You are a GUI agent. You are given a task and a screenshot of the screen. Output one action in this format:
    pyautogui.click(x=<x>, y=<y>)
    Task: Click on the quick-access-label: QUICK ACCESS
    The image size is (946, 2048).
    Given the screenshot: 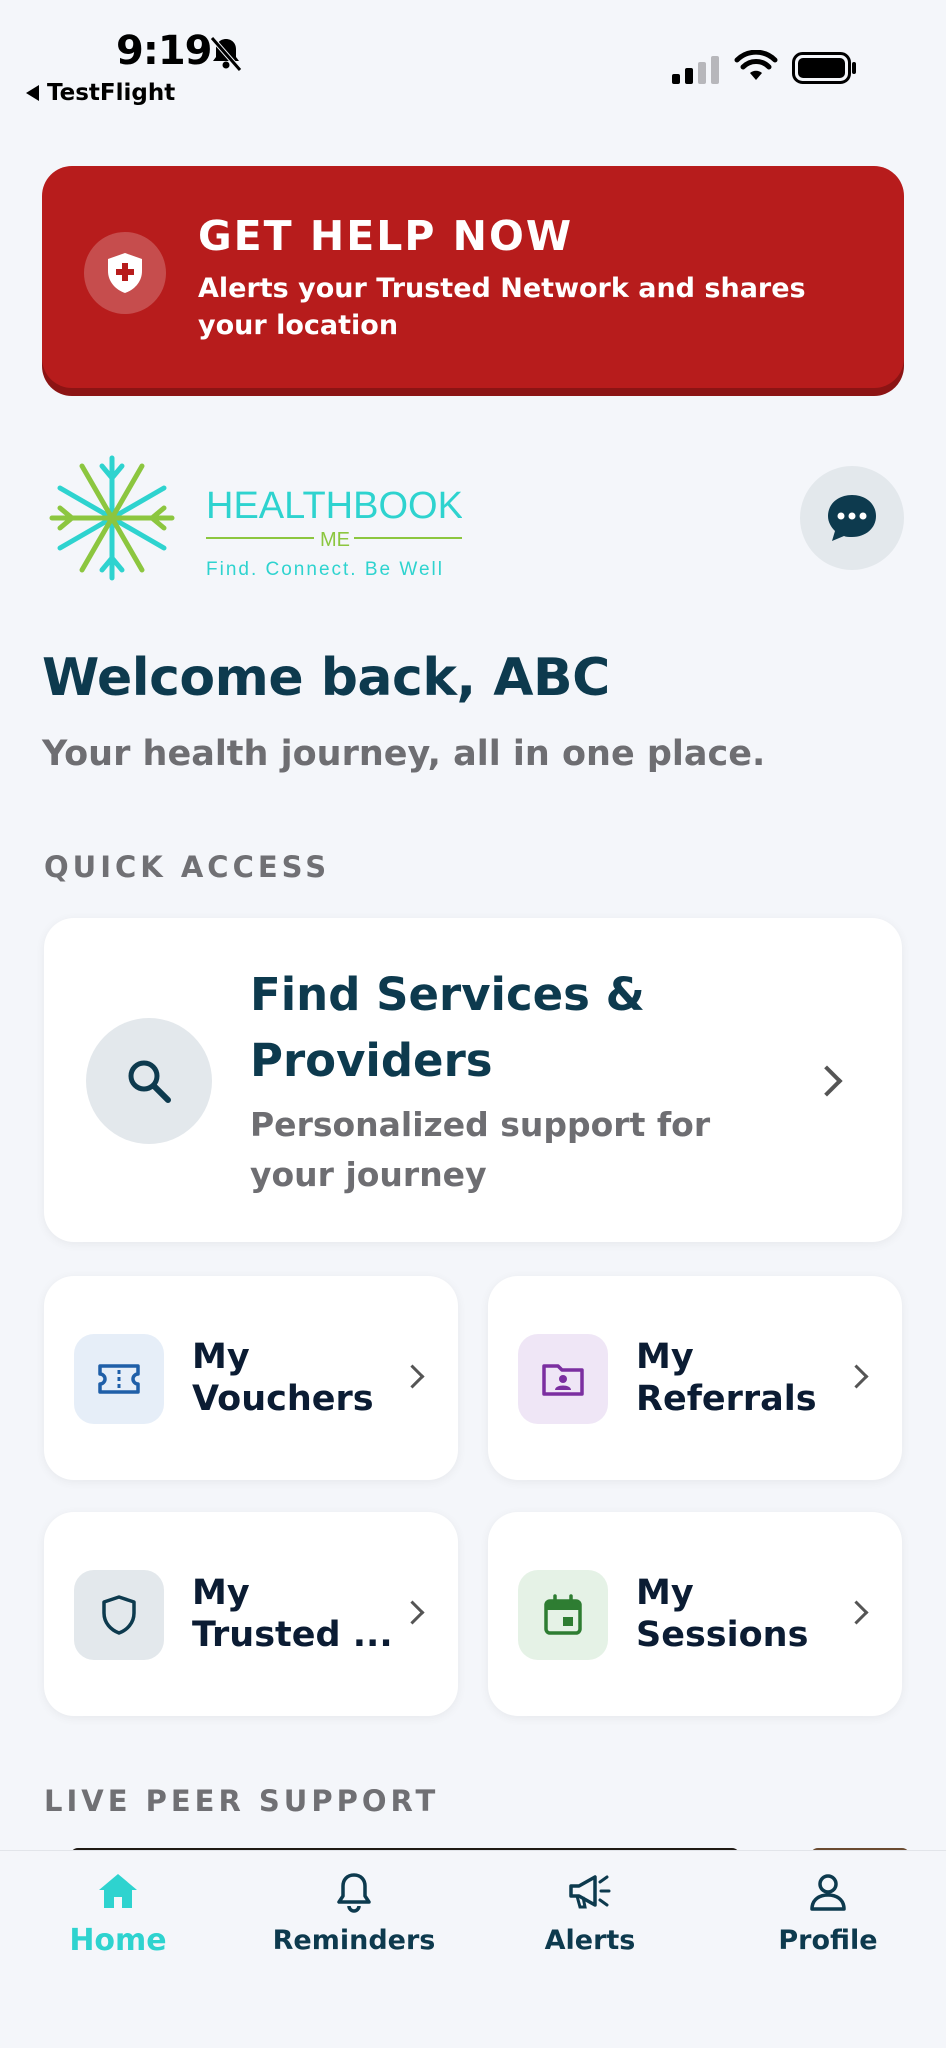 What is the action you would take?
    pyautogui.click(x=187, y=867)
    